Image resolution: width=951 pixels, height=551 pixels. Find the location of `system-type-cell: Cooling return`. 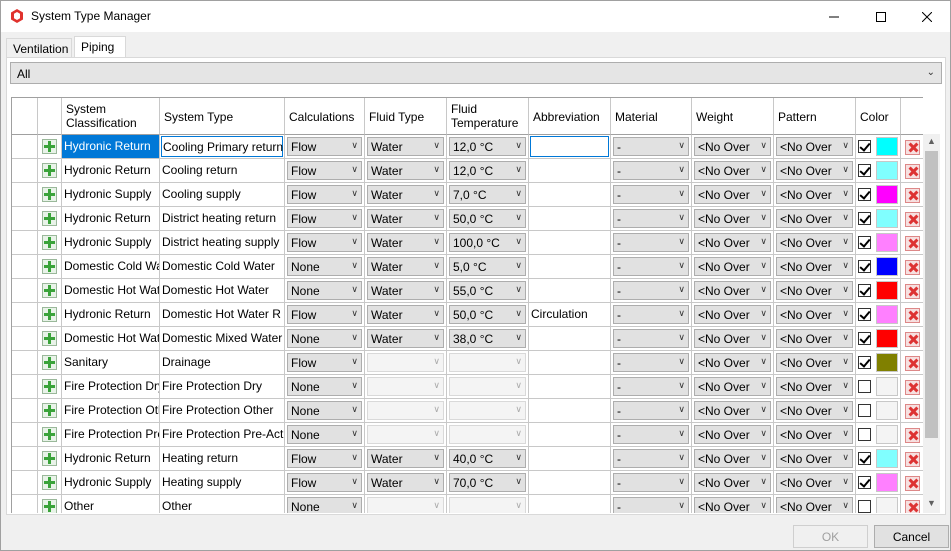

system-type-cell: Cooling return is located at coordinates (222, 171).